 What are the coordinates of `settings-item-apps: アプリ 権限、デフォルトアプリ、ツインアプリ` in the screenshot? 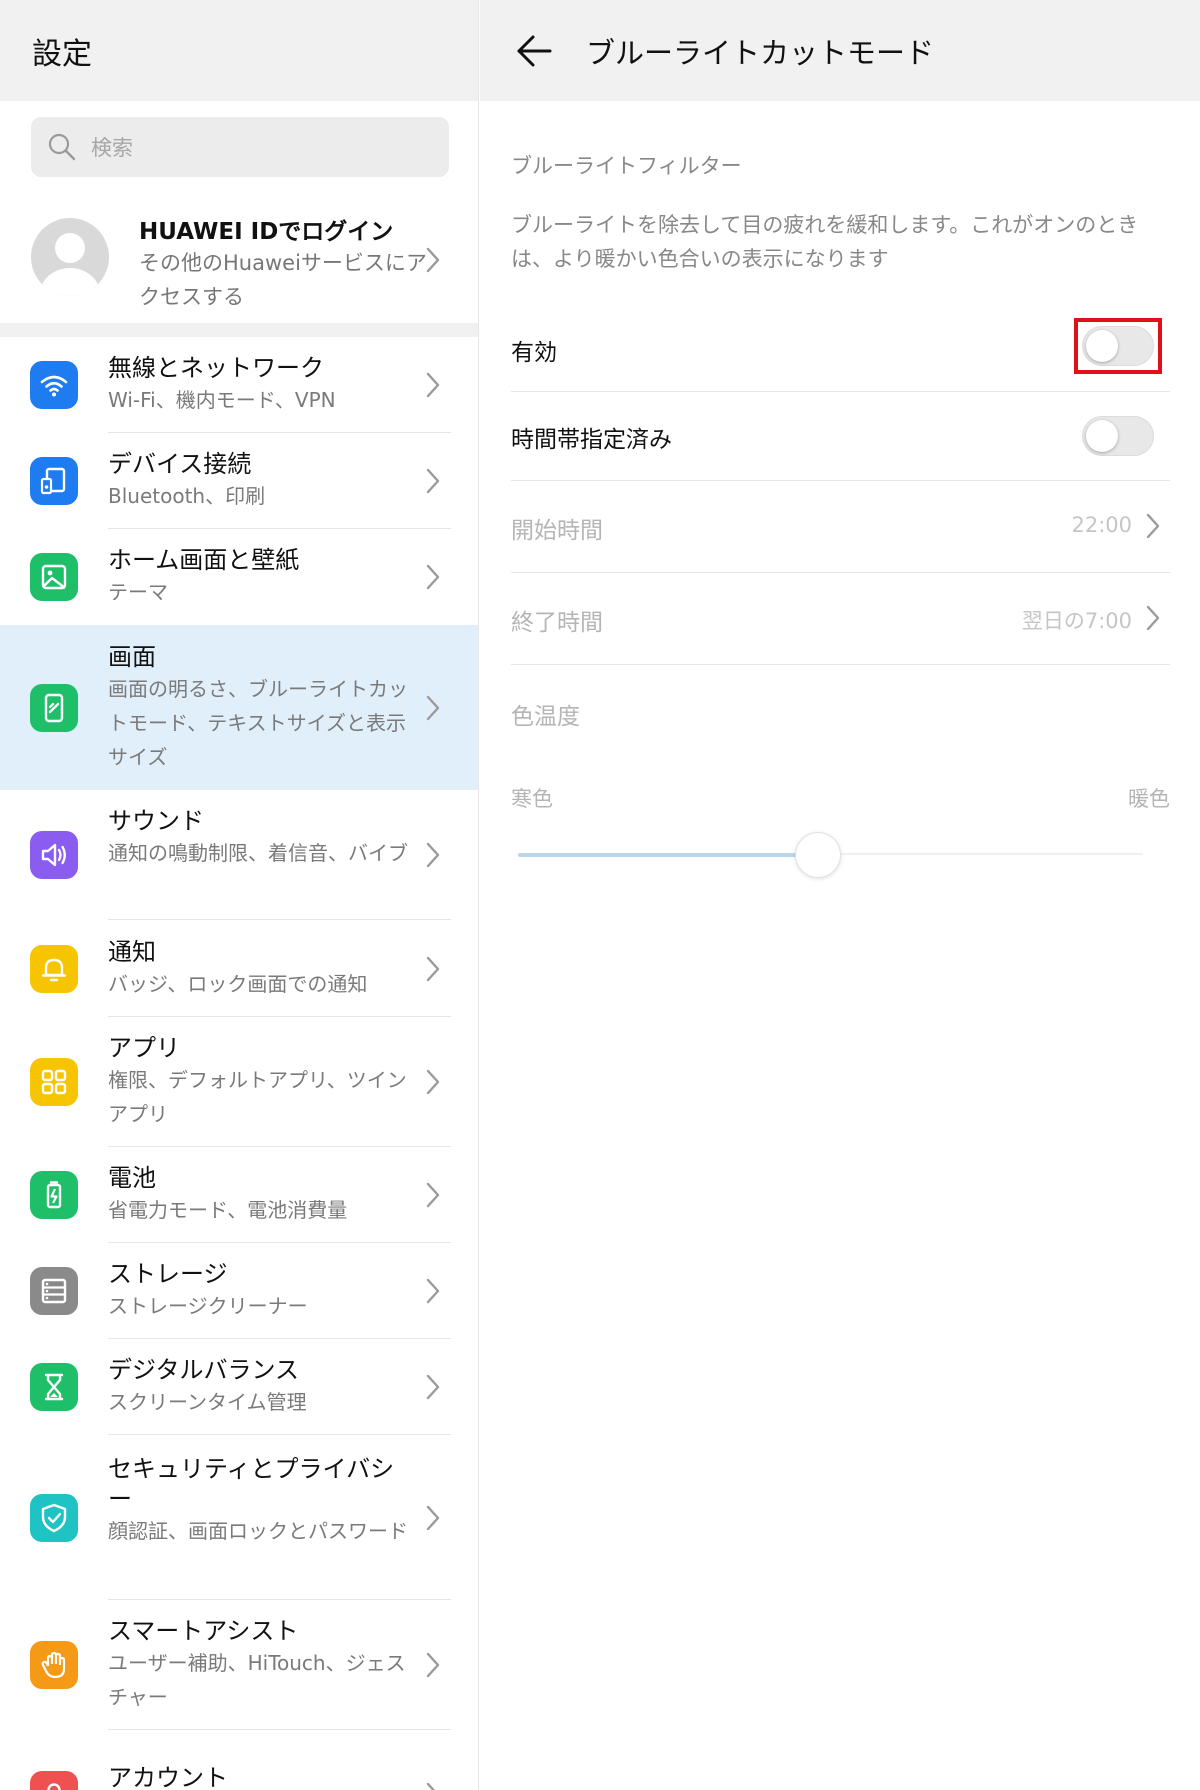 It's located at (239, 1082).